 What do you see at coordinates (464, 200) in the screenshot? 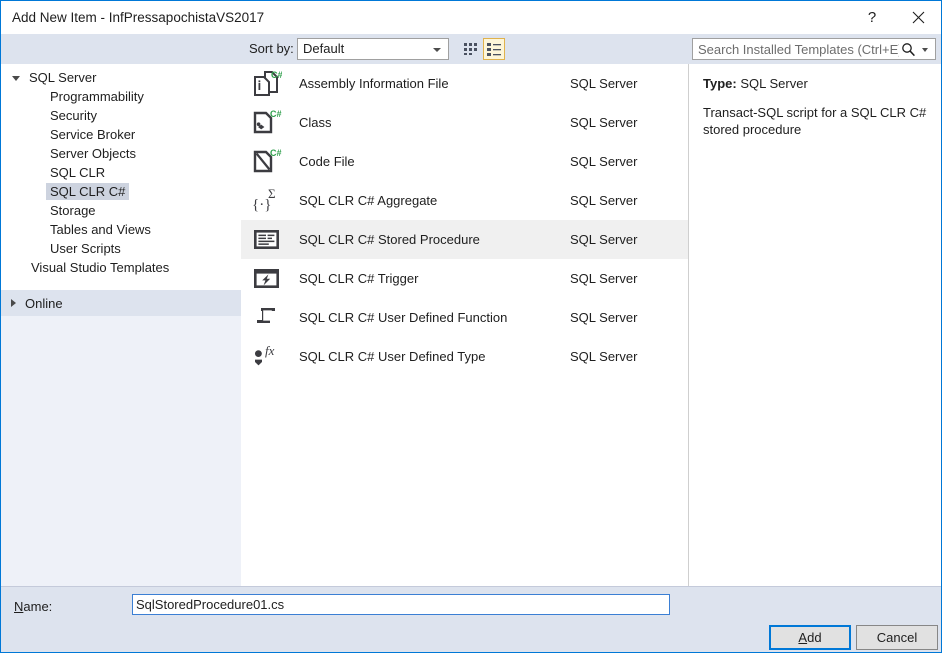
I see `template-list-item: Σ {·} SQL CLR C# Aggregate SQL Server` at bounding box center [464, 200].